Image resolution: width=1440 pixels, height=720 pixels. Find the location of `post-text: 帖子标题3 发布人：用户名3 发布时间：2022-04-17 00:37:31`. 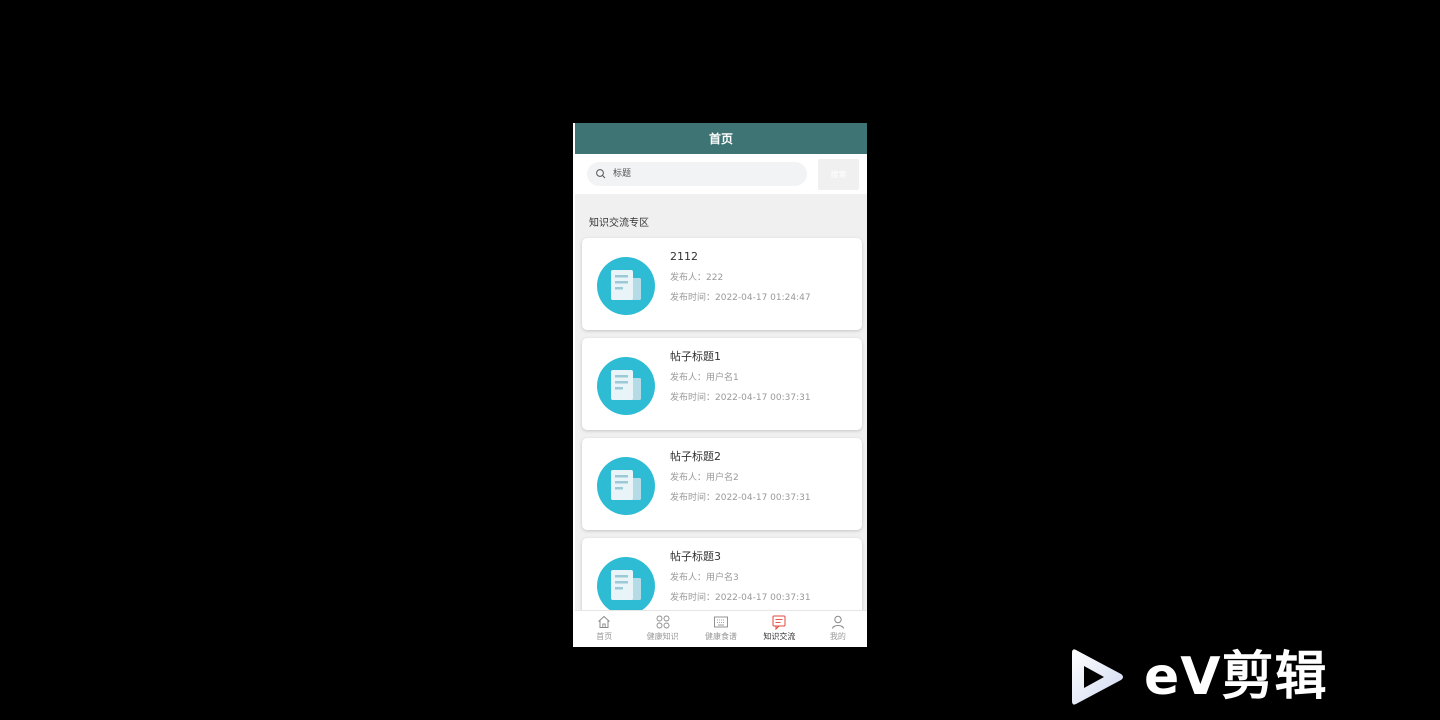

post-text: 帖子标题3 发布人：用户名3 发布时间：2022-04-17 00:37:31 is located at coordinates (740, 577).